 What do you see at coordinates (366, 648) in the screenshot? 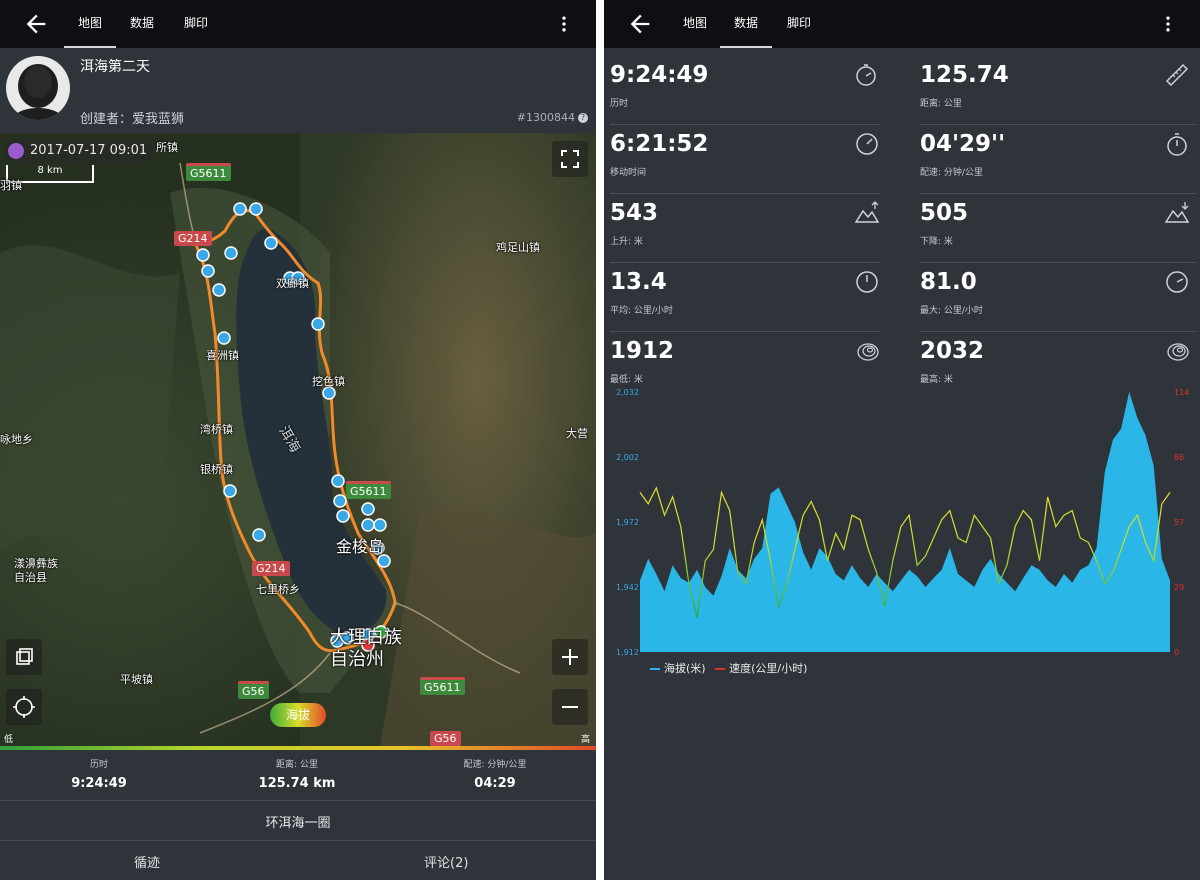
I see `map-label: 大理白族 自治州` at bounding box center [366, 648].